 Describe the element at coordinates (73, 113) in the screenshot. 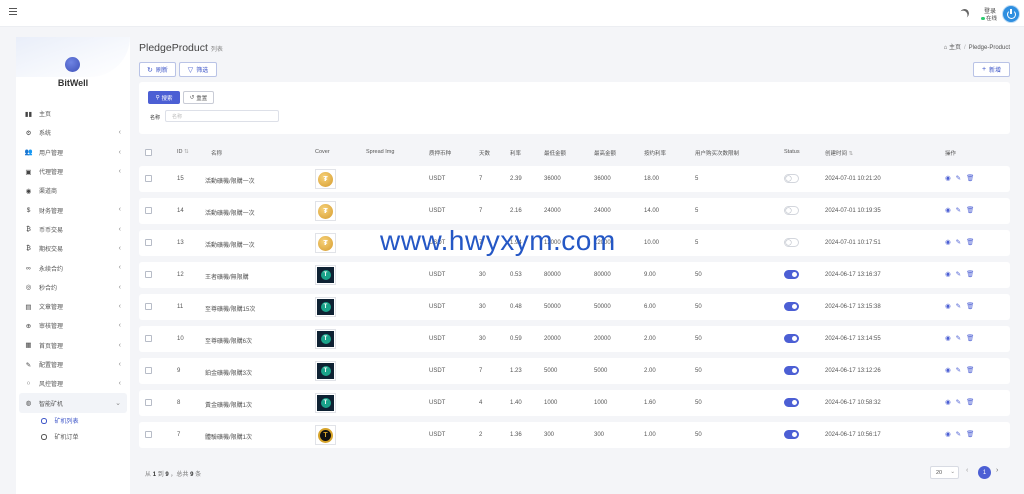

I see `sidebar-item: ▮▮ 主页` at that location.